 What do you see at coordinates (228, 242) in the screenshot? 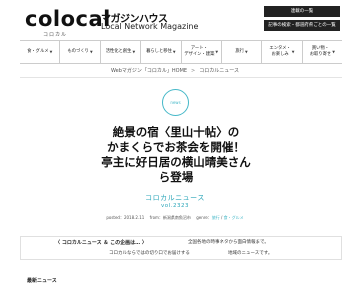
I see `series-intro-desc-1: 全国各地の時事ネタから面白情報まで。` at bounding box center [228, 242].